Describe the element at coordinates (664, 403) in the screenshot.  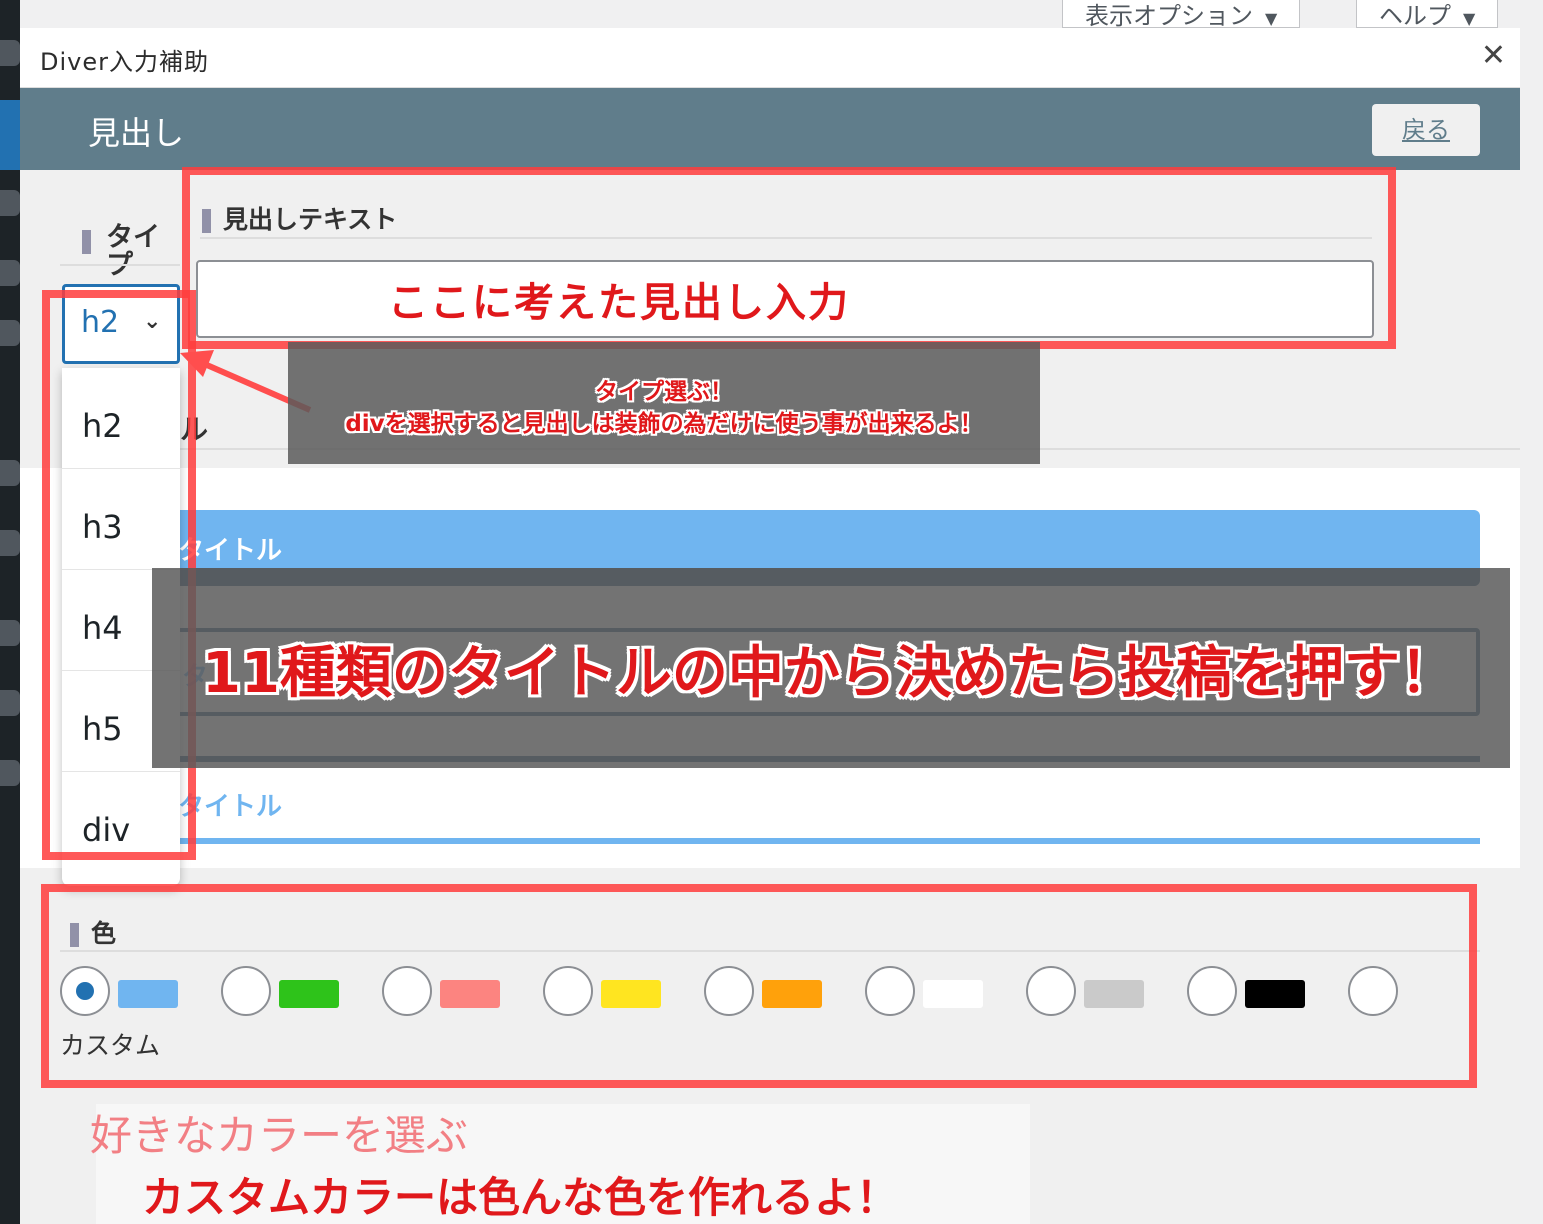
I see `annotation-type-note: タイプ選ぶ！ divを選択すると見出しは装飾の為だけに使う事が出来るよ！` at that location.